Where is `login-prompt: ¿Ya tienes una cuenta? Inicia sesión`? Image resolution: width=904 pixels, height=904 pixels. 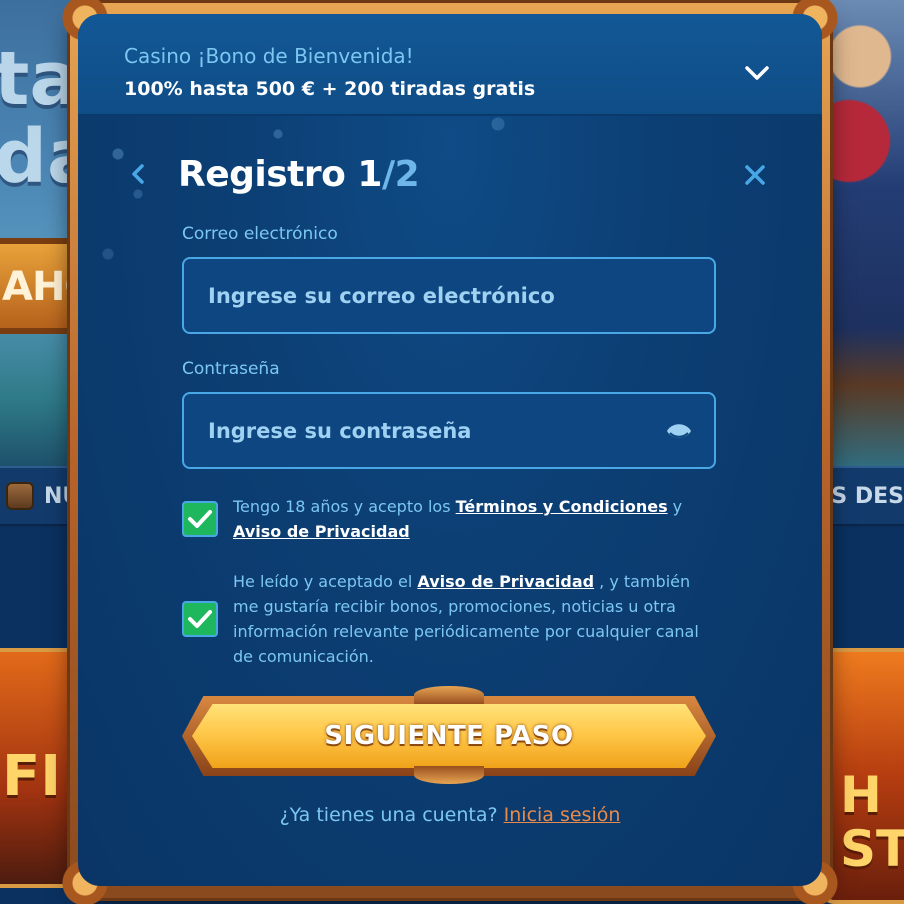
login-prompt: ¿Ya tienes una cuenta? Inicia sesión is located at coordinates (450, 815).